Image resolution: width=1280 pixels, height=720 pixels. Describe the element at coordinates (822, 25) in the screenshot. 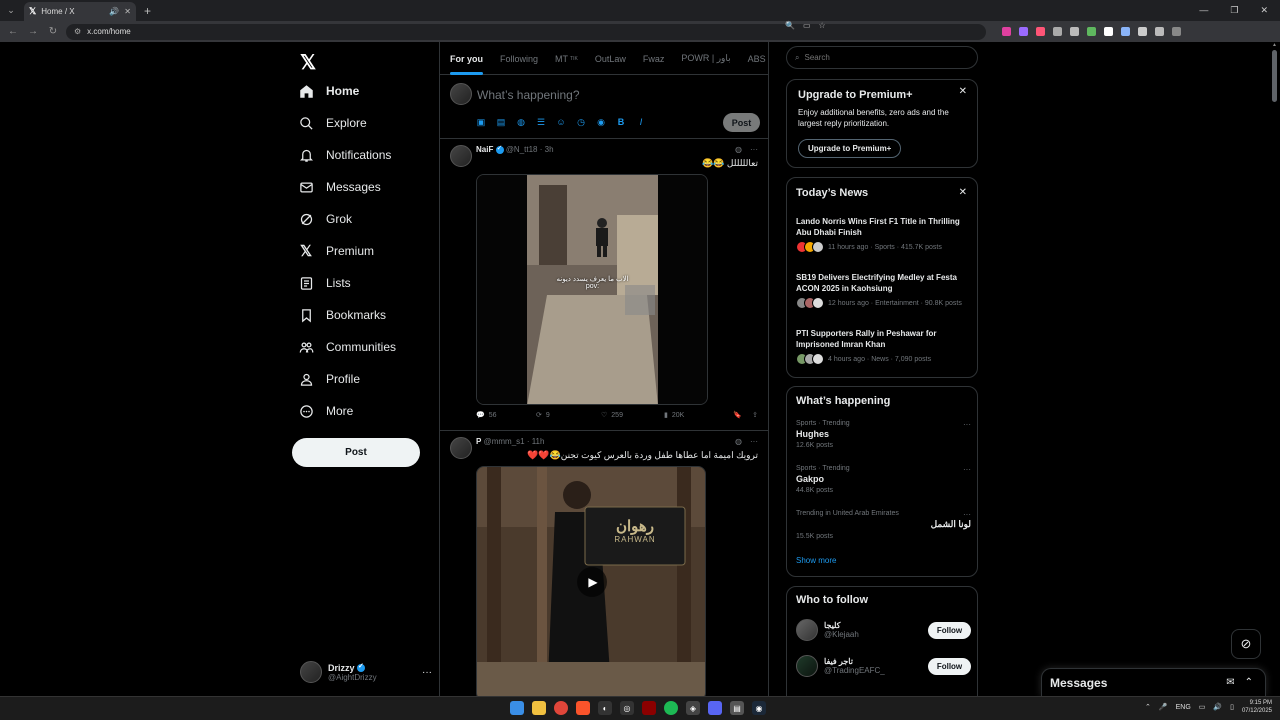

I see `bookmark-star-icon: ☆` at that location.